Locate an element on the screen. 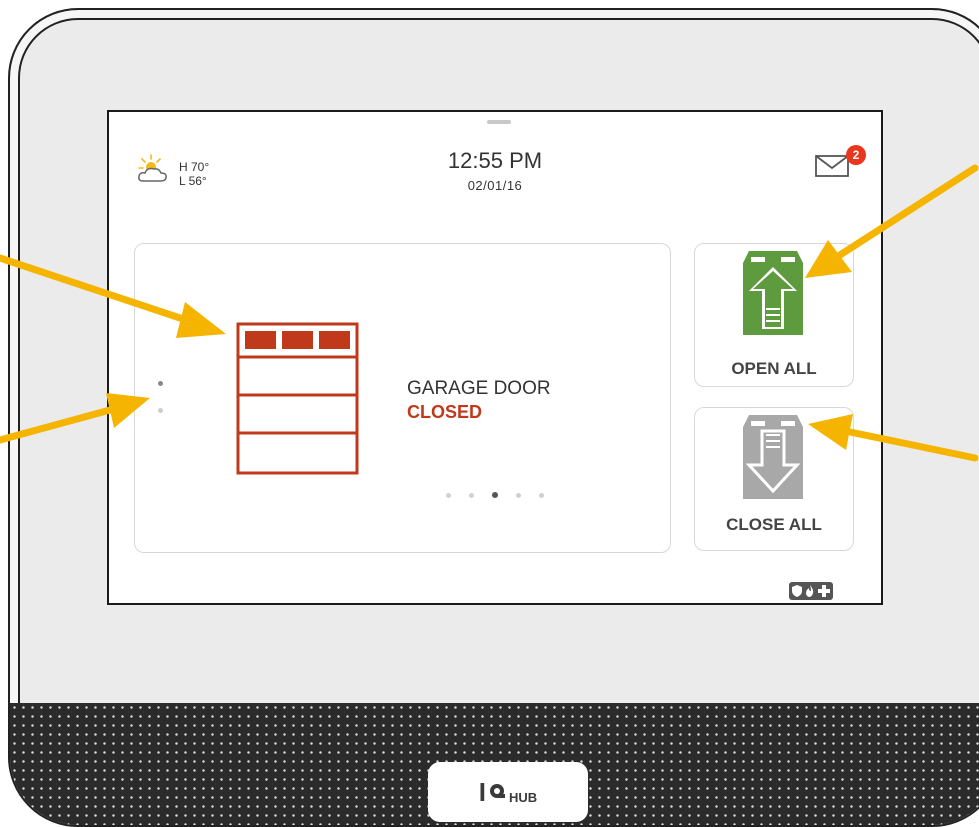  annotation-arrow-open is located at coordinates (907, 211).